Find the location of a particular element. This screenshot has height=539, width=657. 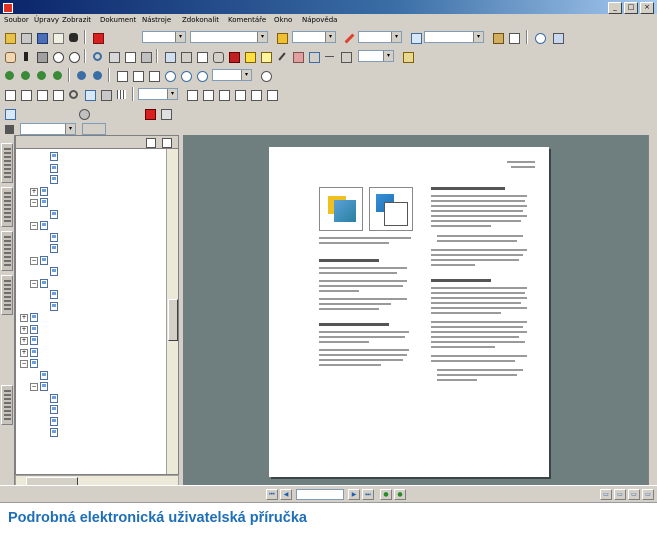

review-dropdown: ▾ is located at coordinates (454, 37).